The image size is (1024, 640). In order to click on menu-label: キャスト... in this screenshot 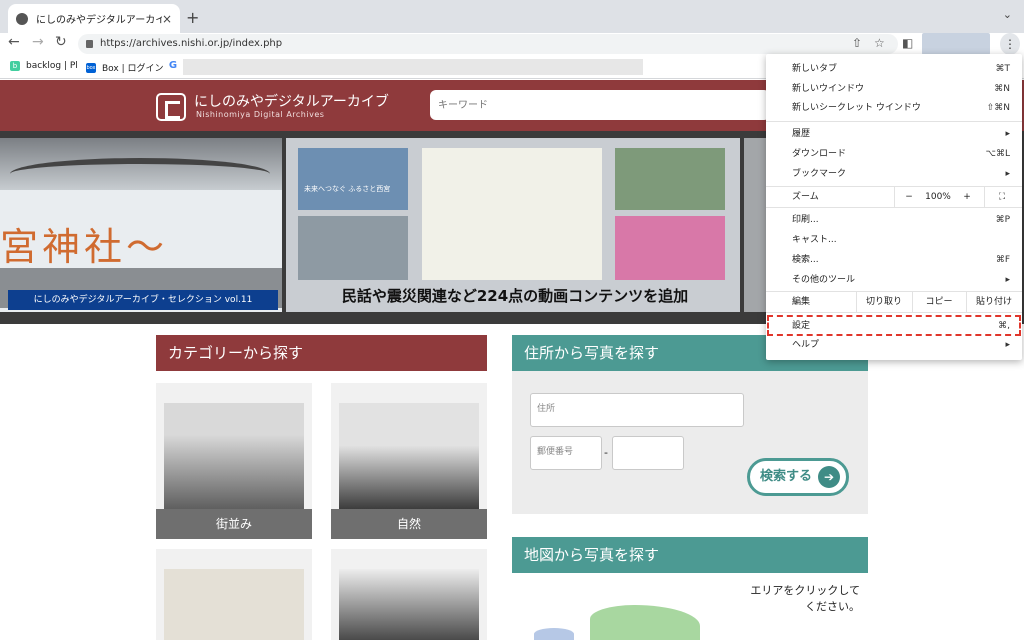, I will do `click(814, 240)`.